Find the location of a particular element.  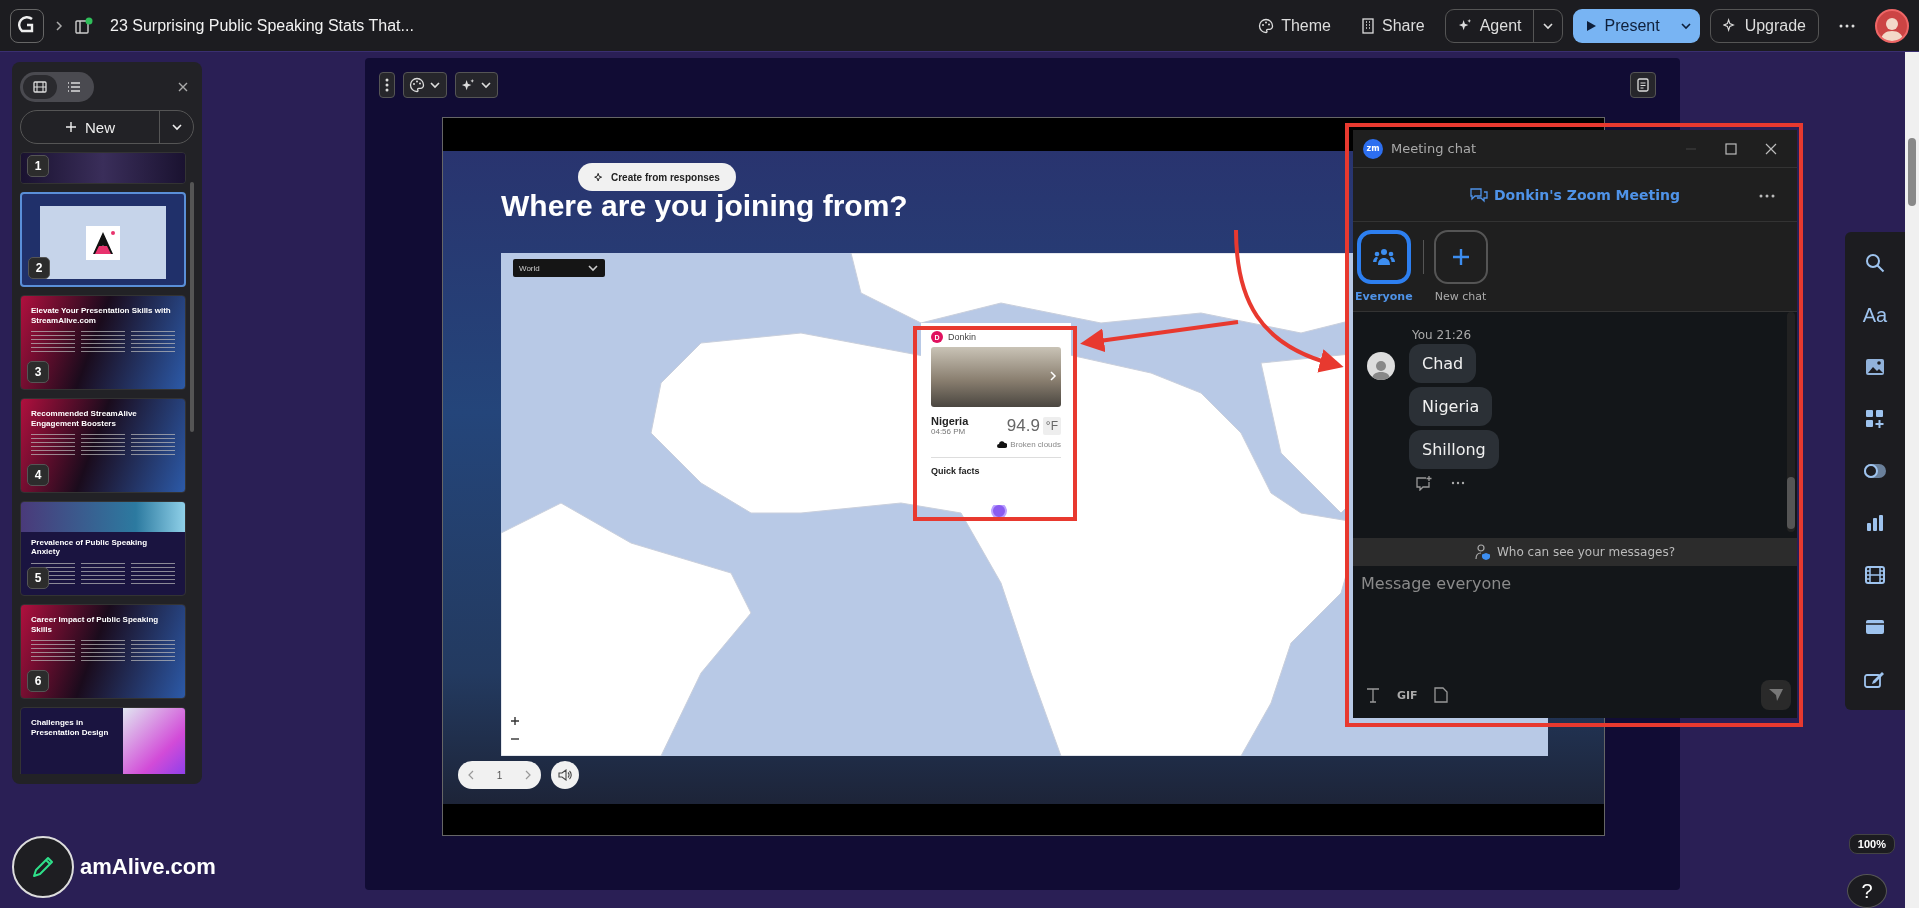

message-field: Message everyone is located at coordinates (1575, 626).